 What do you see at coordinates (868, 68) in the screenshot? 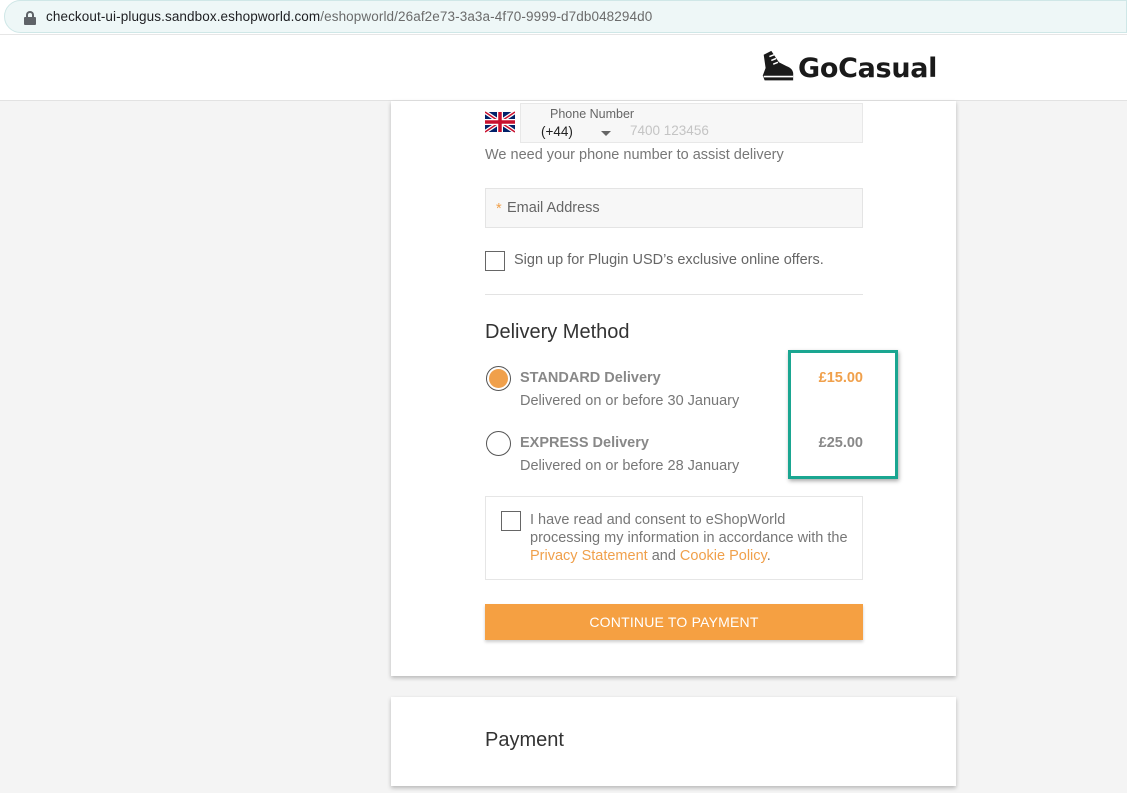
I see `brand-name: GoCasual` at bounding box center [868, 68].